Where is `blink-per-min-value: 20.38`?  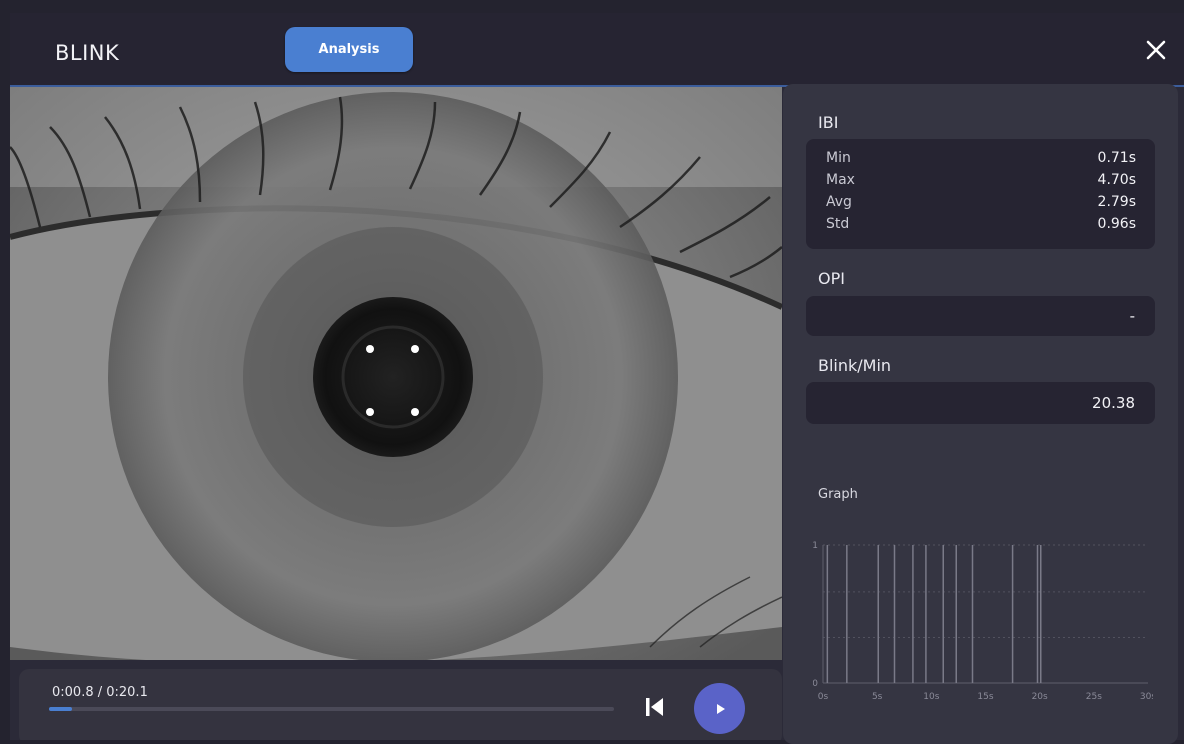 blink-per-min-value: 20.38 is located at coordinates (1113, 403).